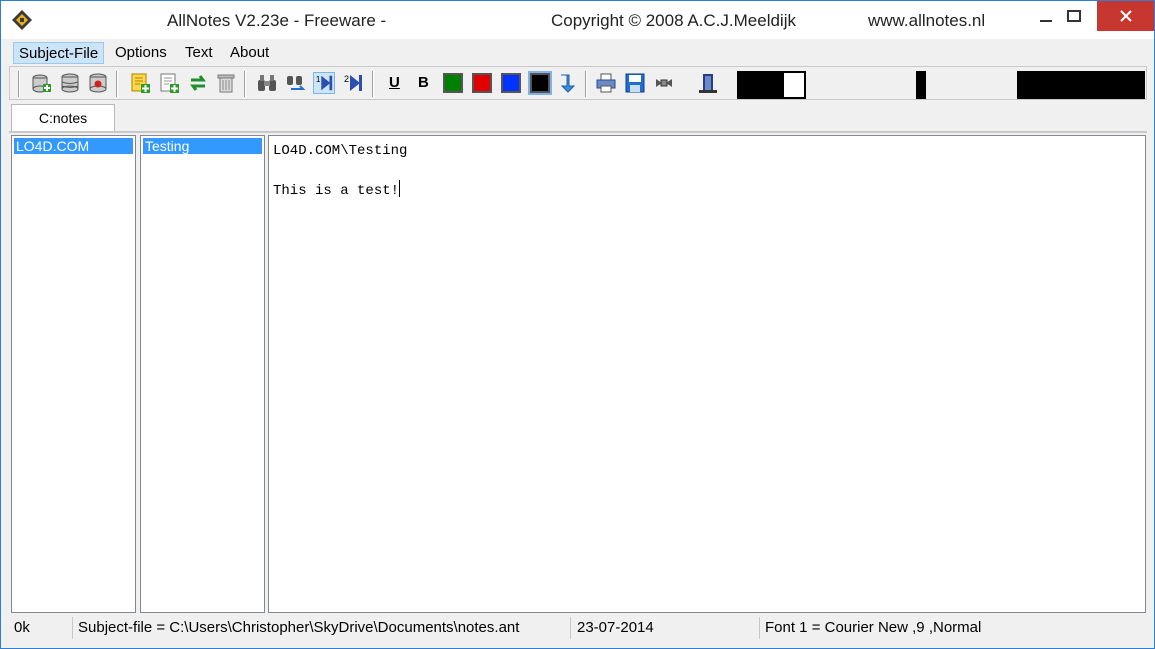 This screenshot has width=1155, height=649. Describe the element at coordinates (578, 118) in the screenshot. I see `tab-strip: C:notes` at that location.